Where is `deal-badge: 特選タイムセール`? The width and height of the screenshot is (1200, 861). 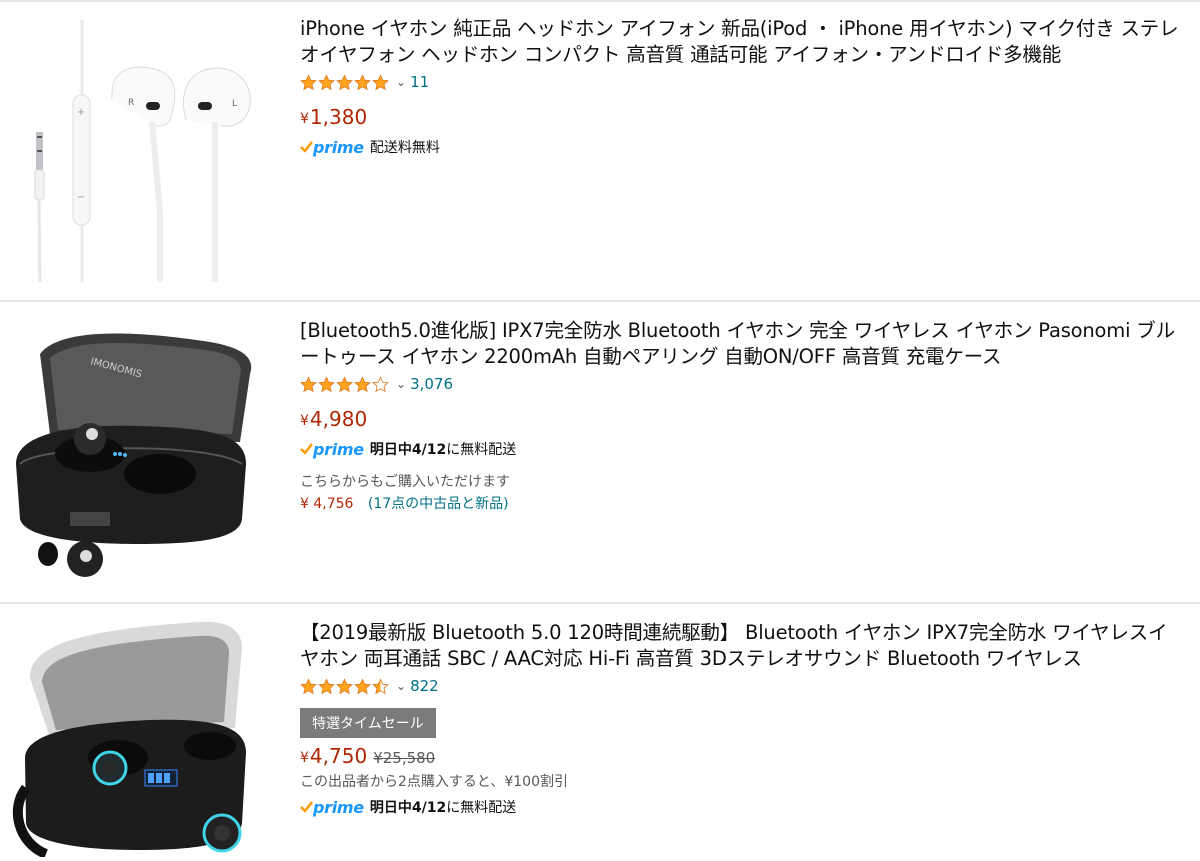 deal-badge: 特選タイムセール is located at coordinates (368, 723).